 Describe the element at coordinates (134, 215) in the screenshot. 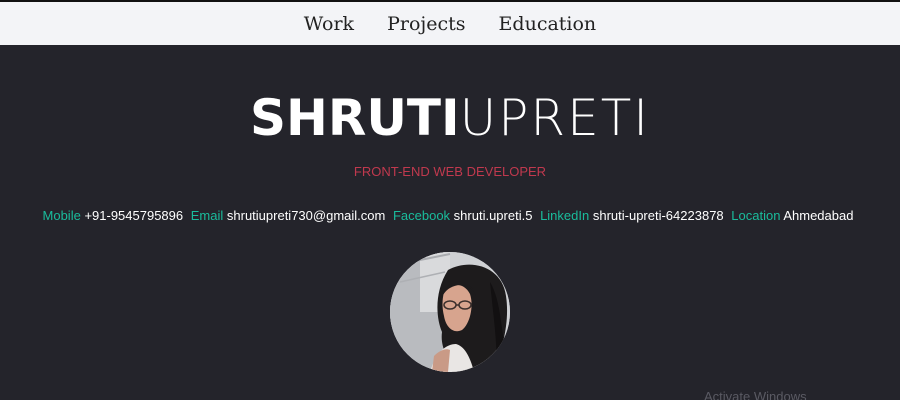

I see `contact-value-mobile: +91-9545795896` at that location.